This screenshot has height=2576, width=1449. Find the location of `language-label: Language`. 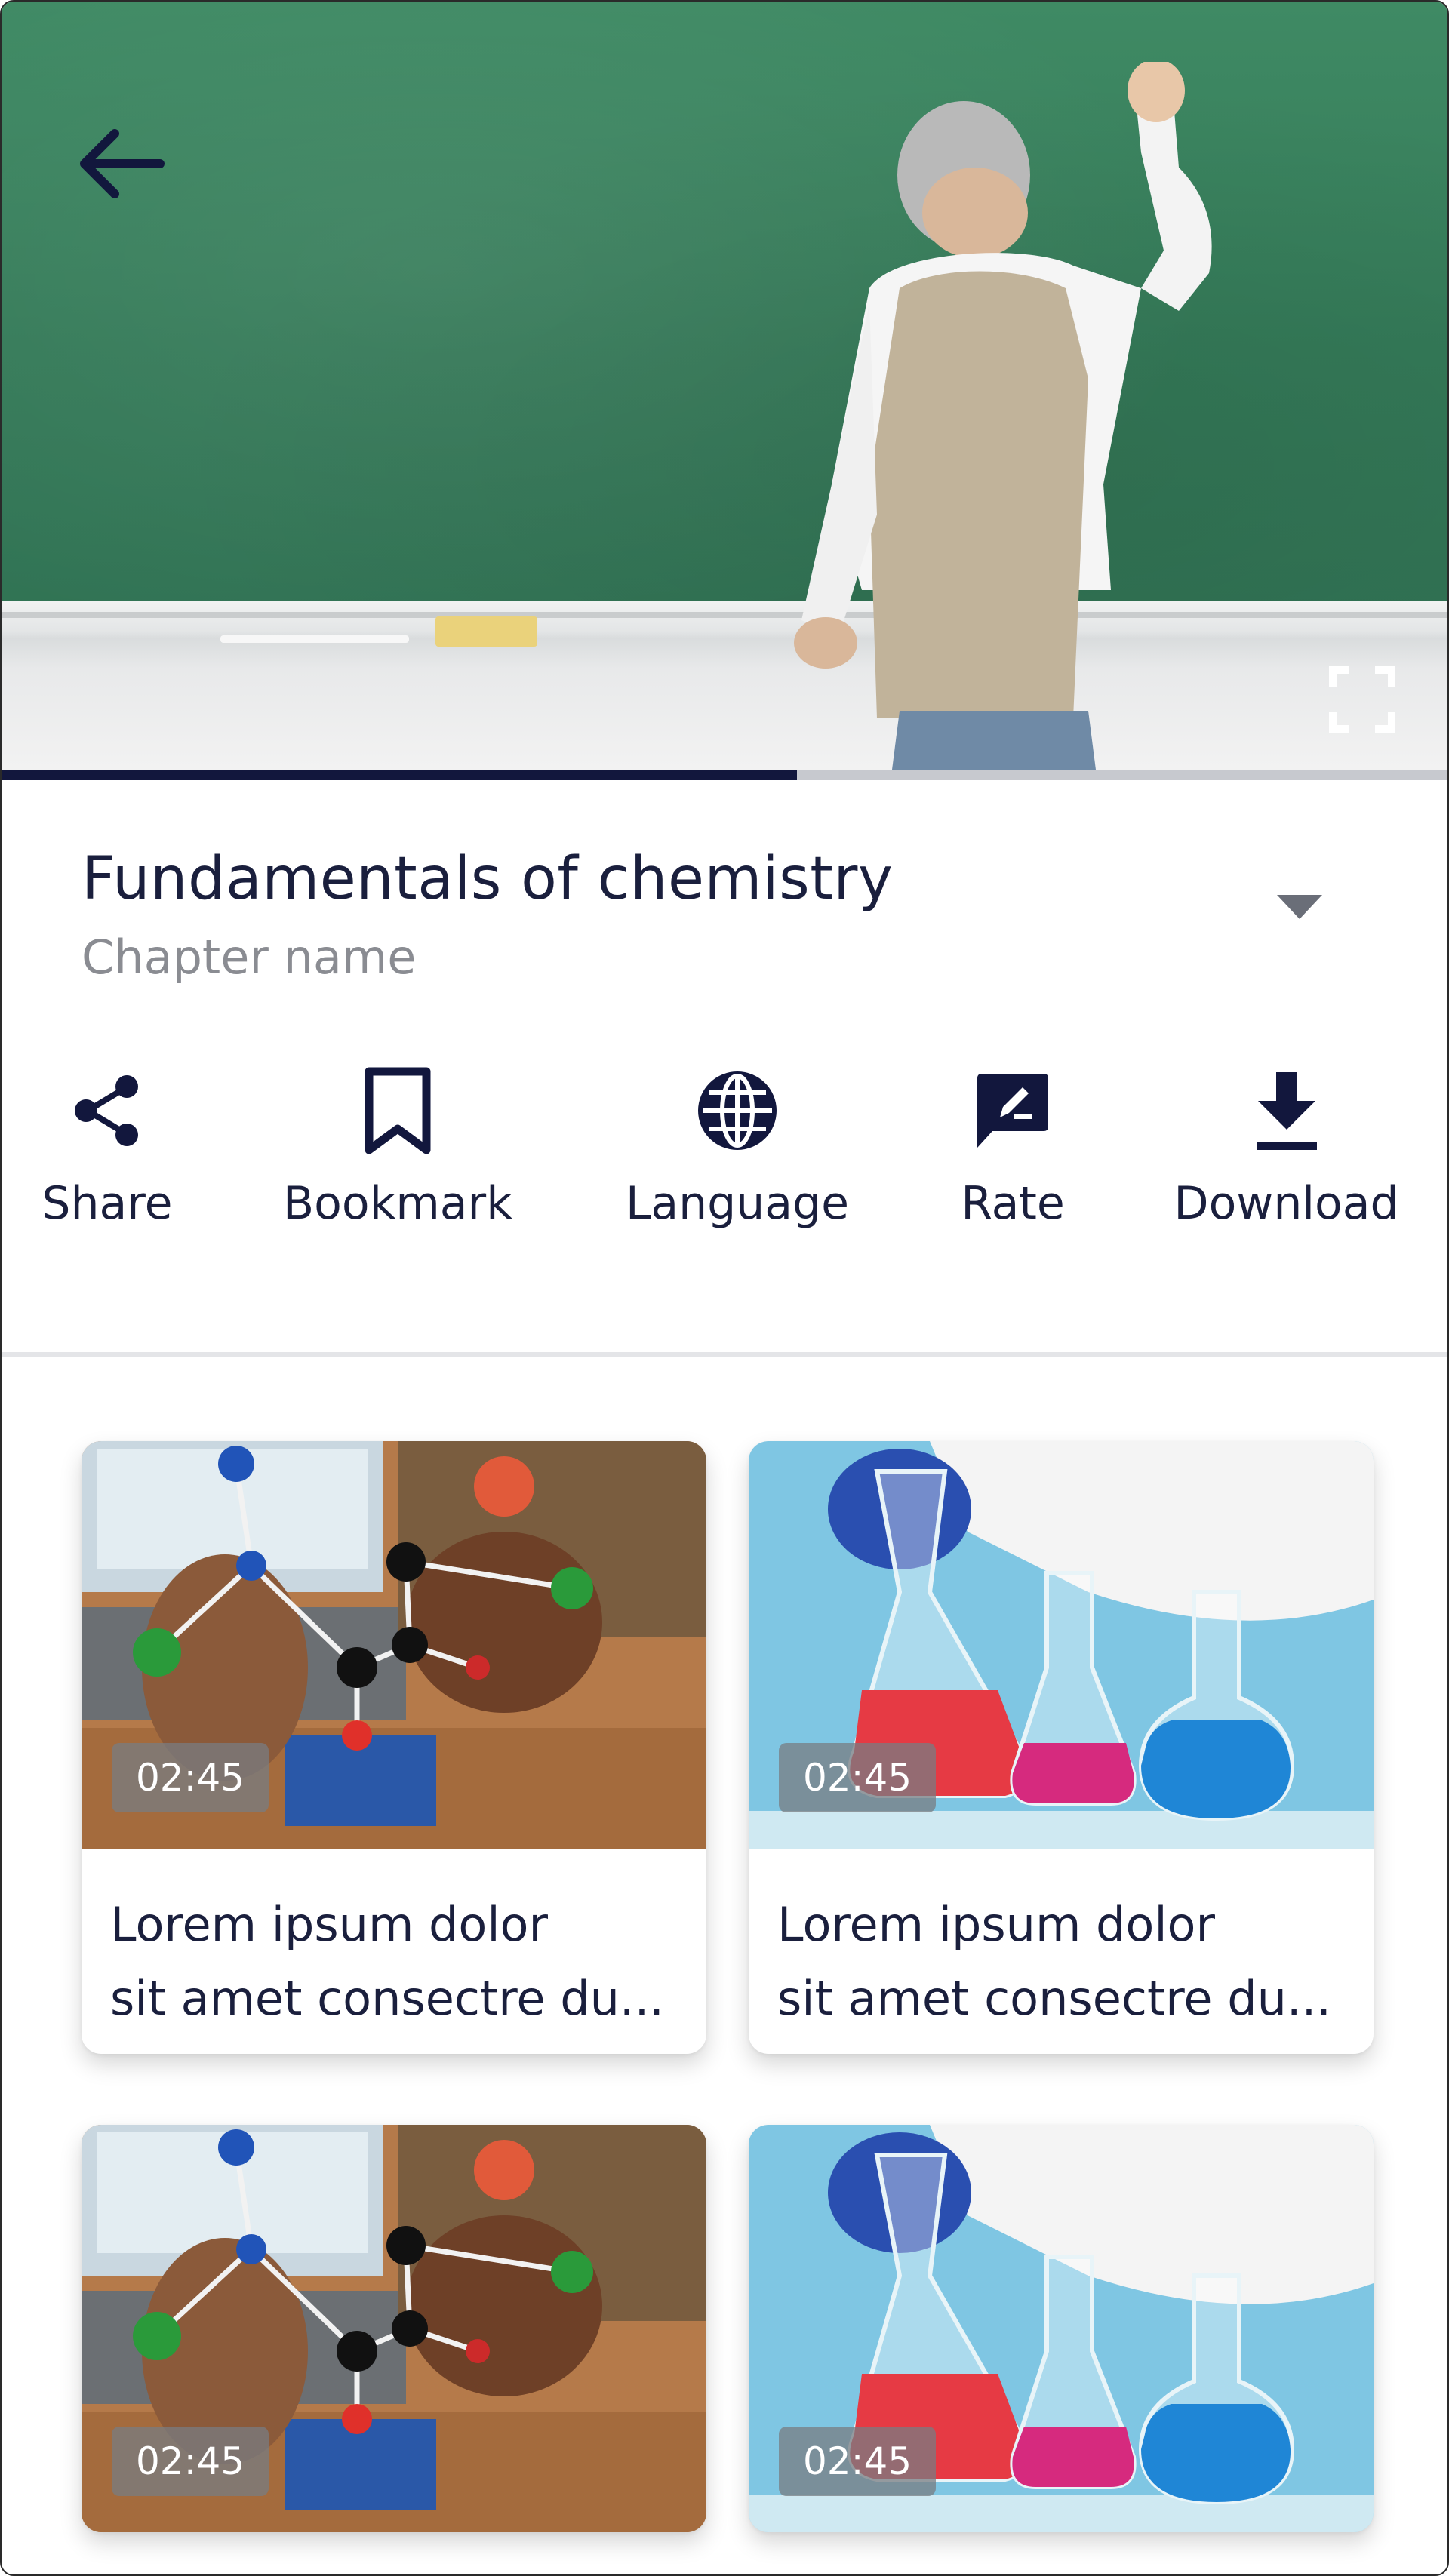

language-label: Language is located at coordinates (737, 1203).